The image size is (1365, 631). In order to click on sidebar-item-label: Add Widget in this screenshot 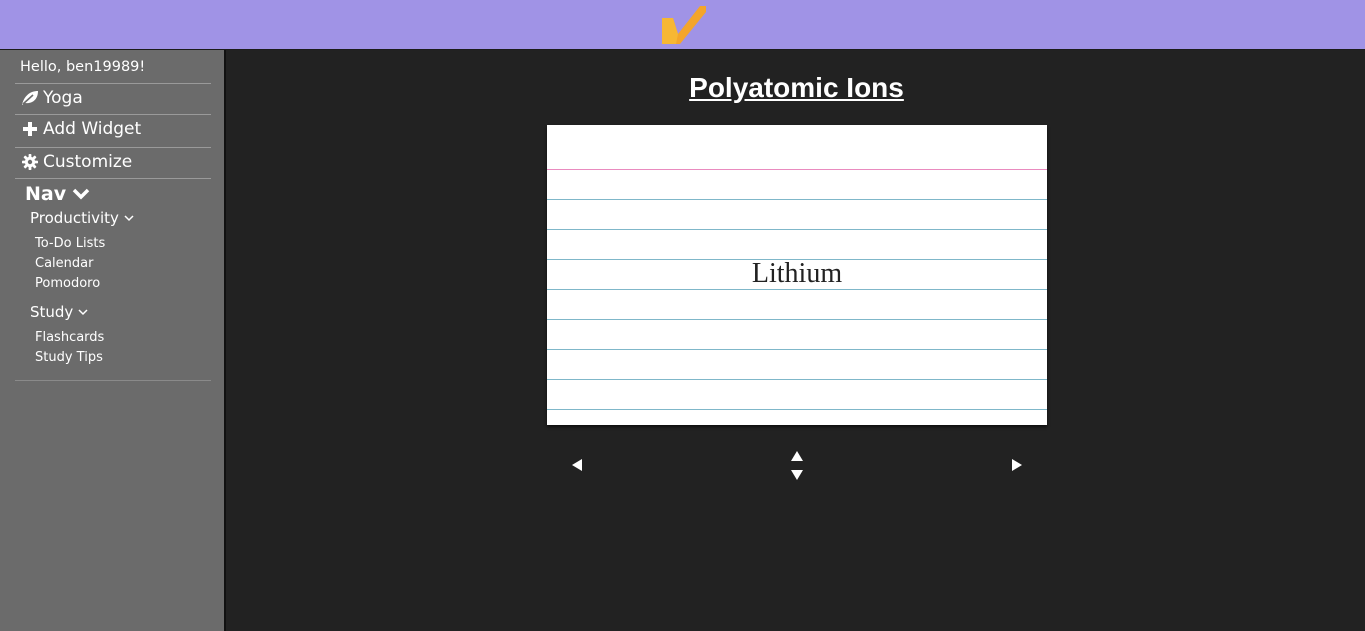, I will do `click(92, 129)`.